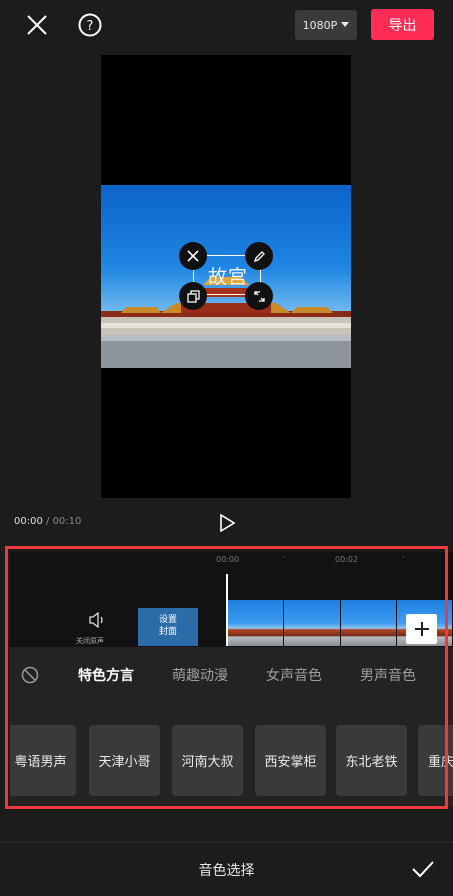 Image resolution: width=453 pixels, height=896 pixels. I want to click on help-icon: ?, so click(90, 25).